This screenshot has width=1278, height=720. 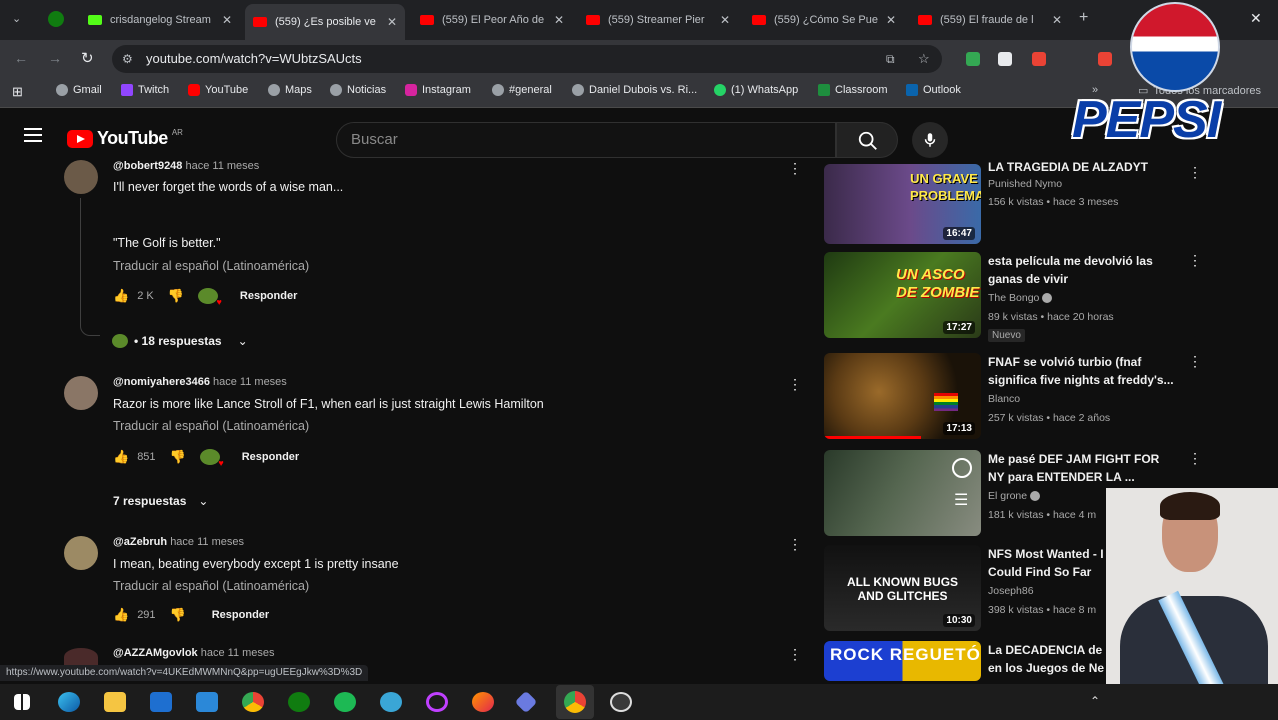 I want to click on tray-chevron-icon: ⌃, so click(x=1095, y=701).